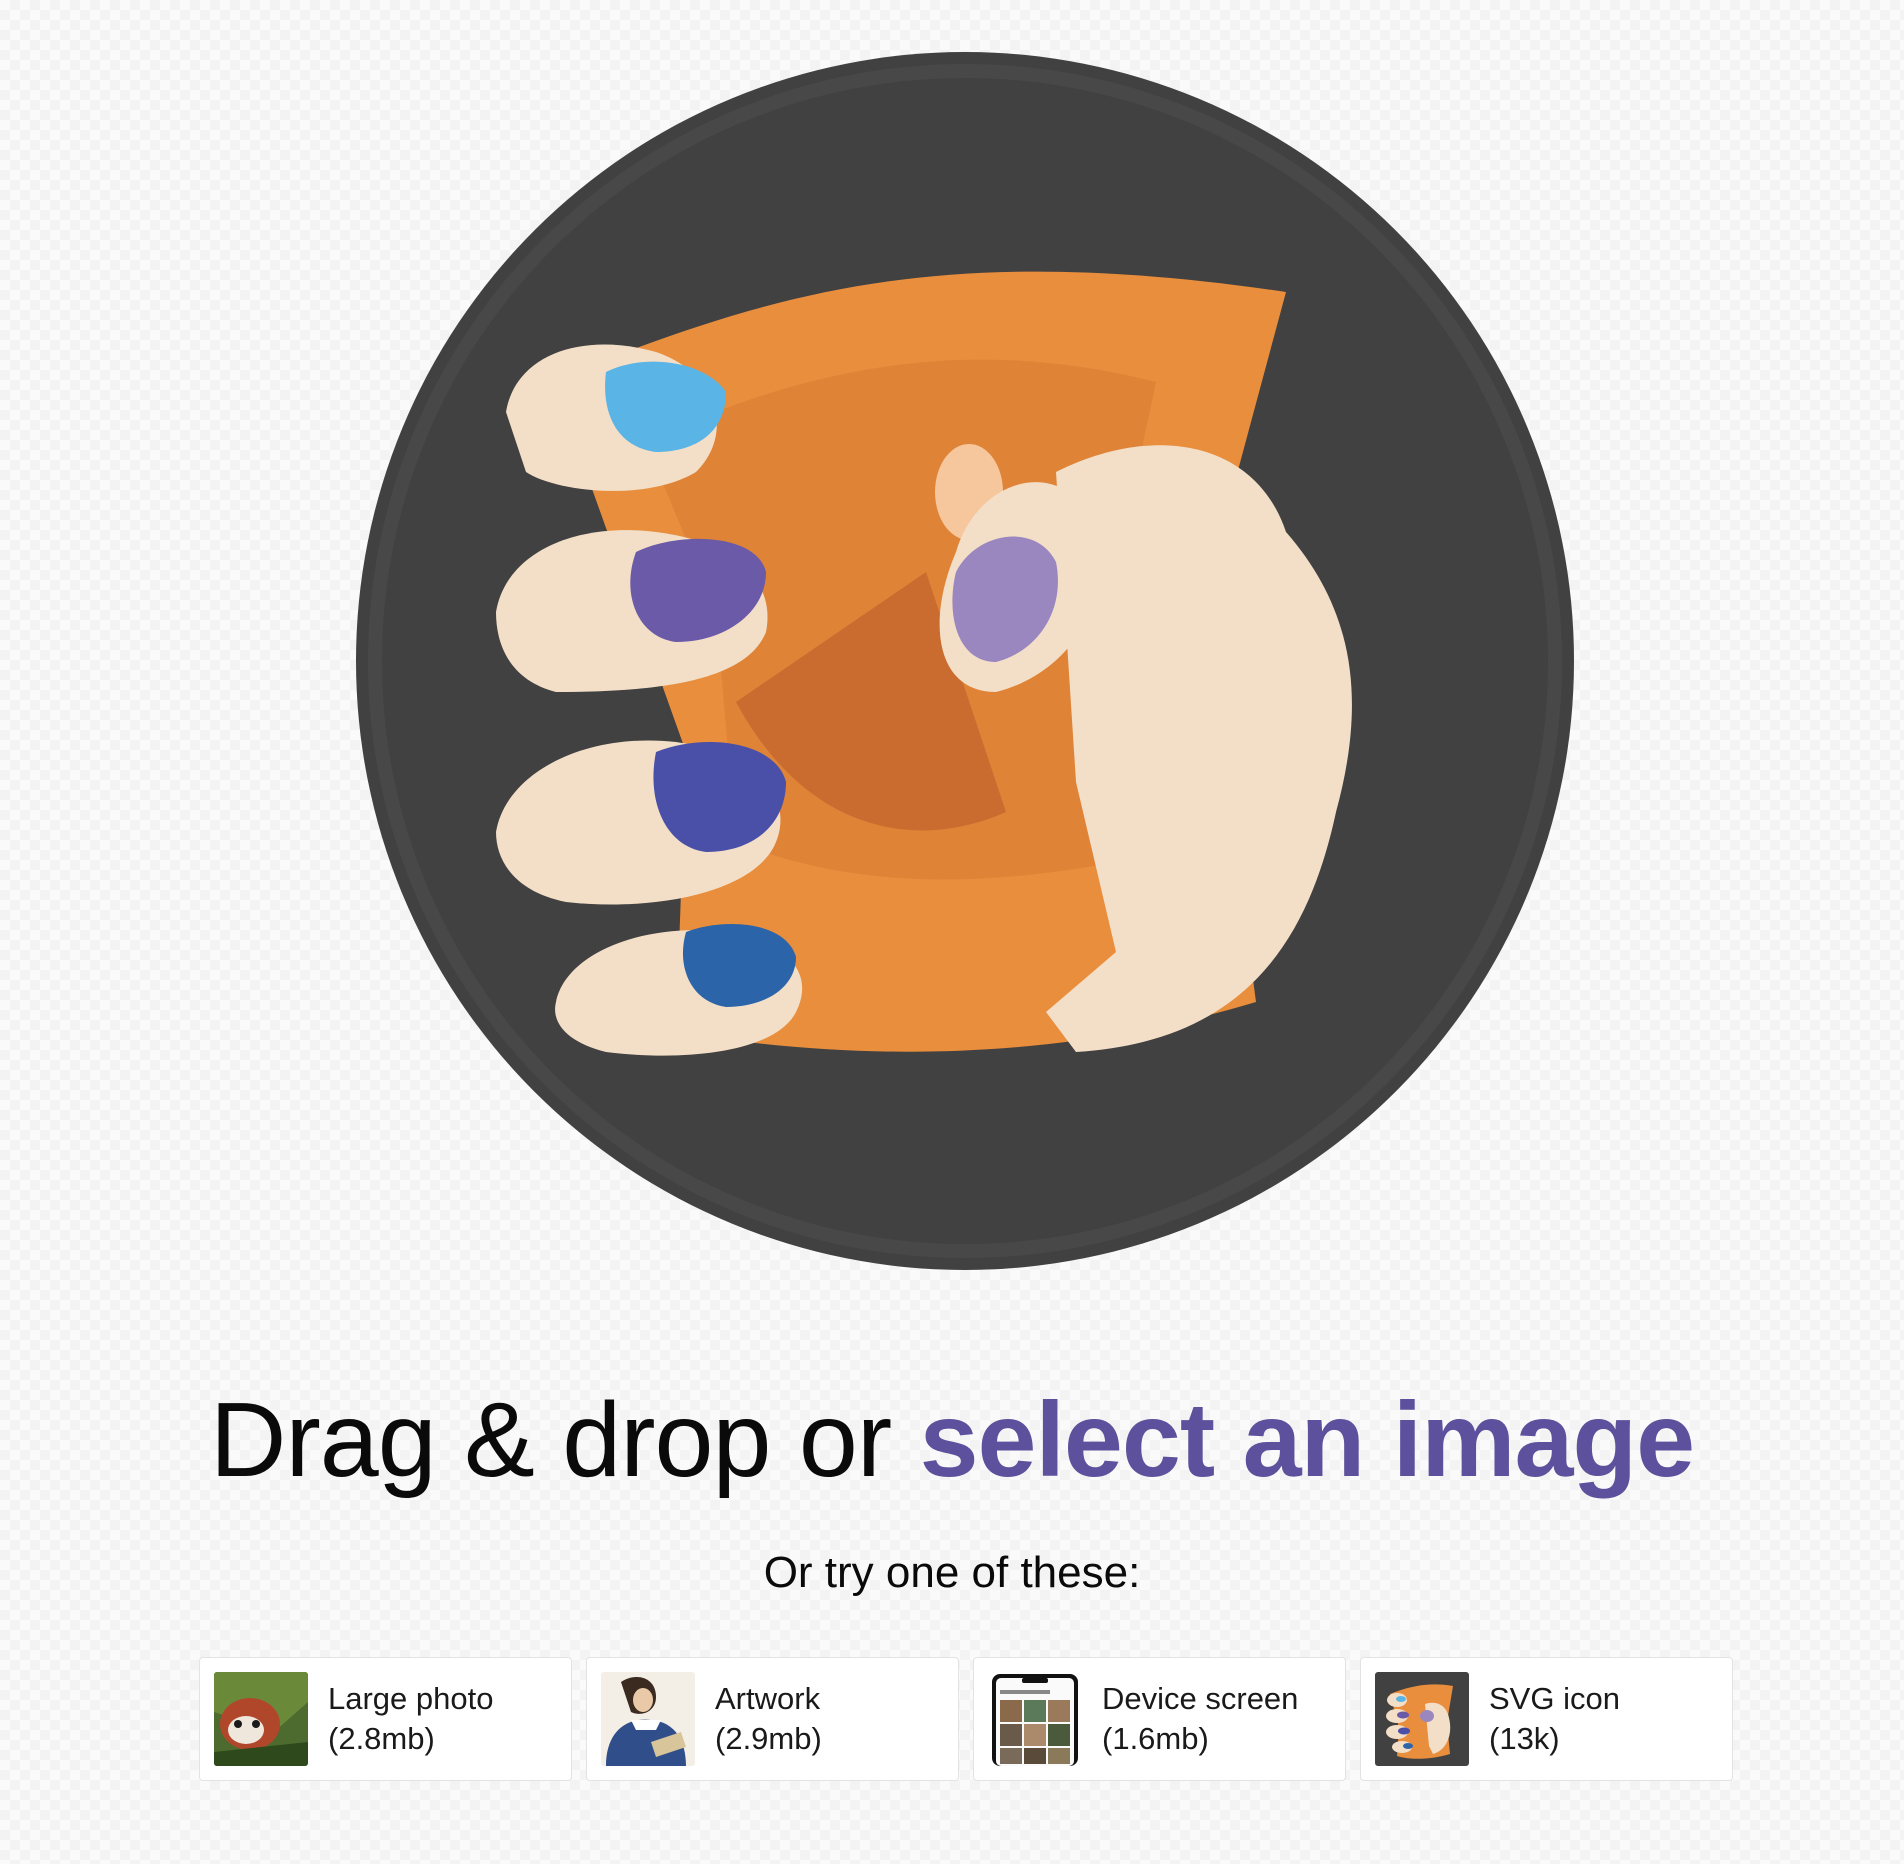 Image resolution: width=1904 pixels, height=1864 pixels. I want to click on sample-size: (1.6mb), so click(1155, 1738).